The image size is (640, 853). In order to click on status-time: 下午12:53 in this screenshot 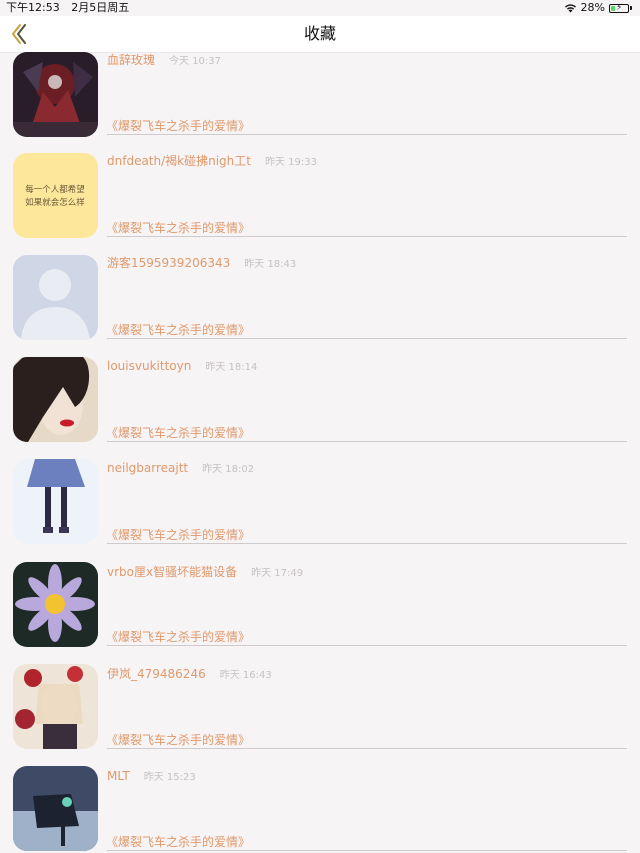, I will do `click(33, 7)`.